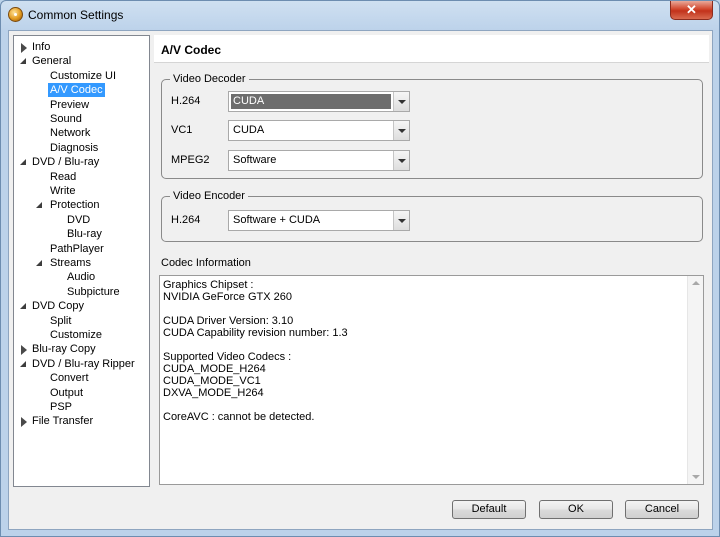 Image resolution: width=720 pixels, height=537 pixels. Describe the element at coordinates (255, 333) in the screenshot. I see `codec-info-line: CUDA Capability revision number: 1.3` at that location.